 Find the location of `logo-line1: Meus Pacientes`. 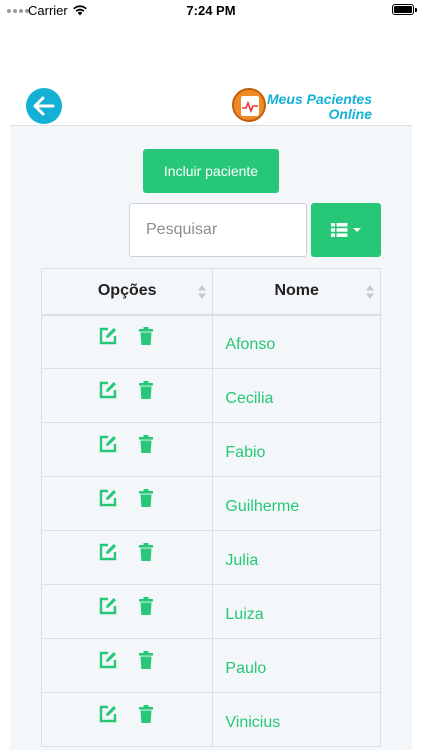

logo-line1: Meus Pacientes is located at coordinates (319, 99).